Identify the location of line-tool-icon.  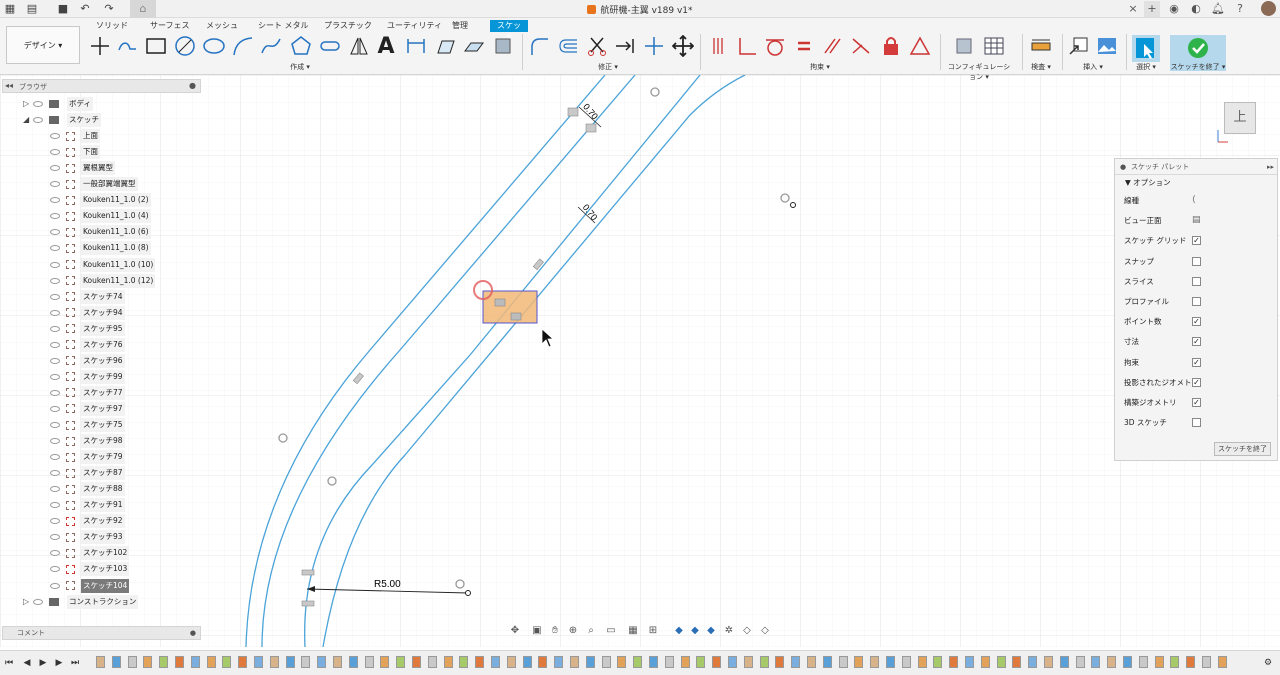
(100, 46).